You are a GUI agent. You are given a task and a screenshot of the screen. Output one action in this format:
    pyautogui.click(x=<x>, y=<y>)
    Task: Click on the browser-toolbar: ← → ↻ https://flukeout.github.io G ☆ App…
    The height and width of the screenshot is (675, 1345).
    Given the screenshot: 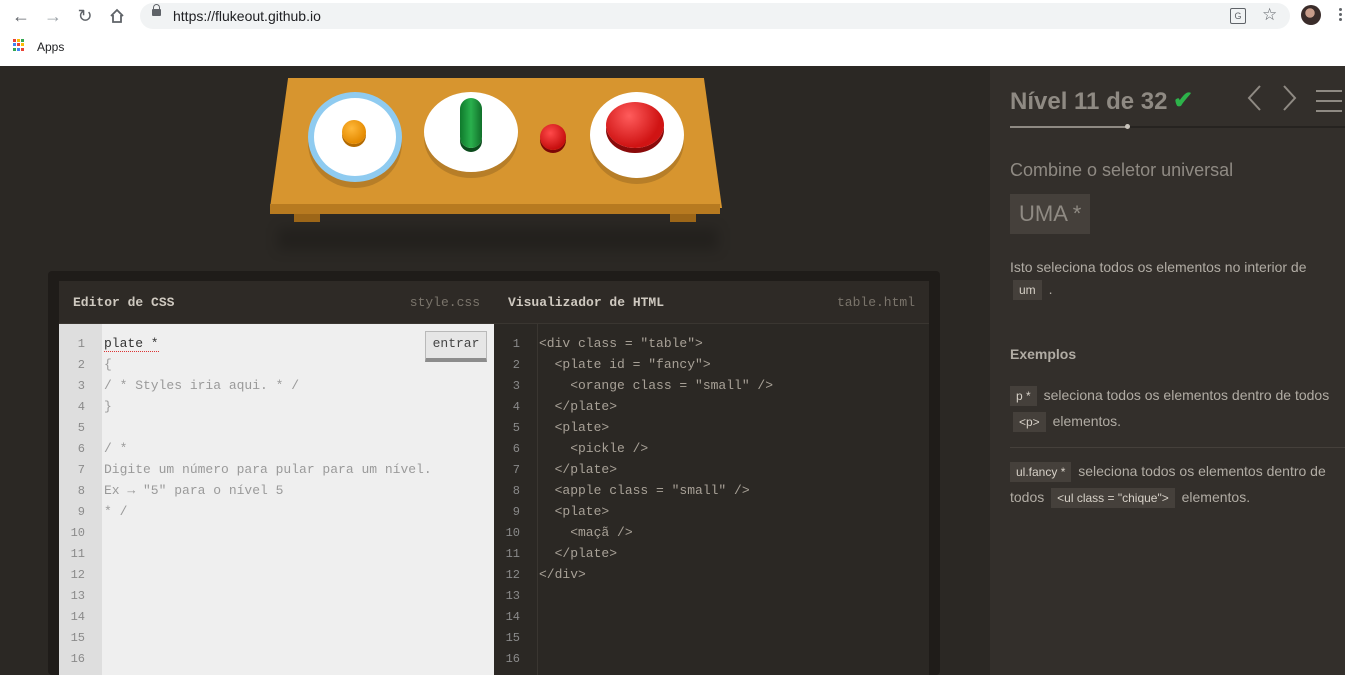 What is the action you would take?
    pyautogui.click(x=672, y=33)
    